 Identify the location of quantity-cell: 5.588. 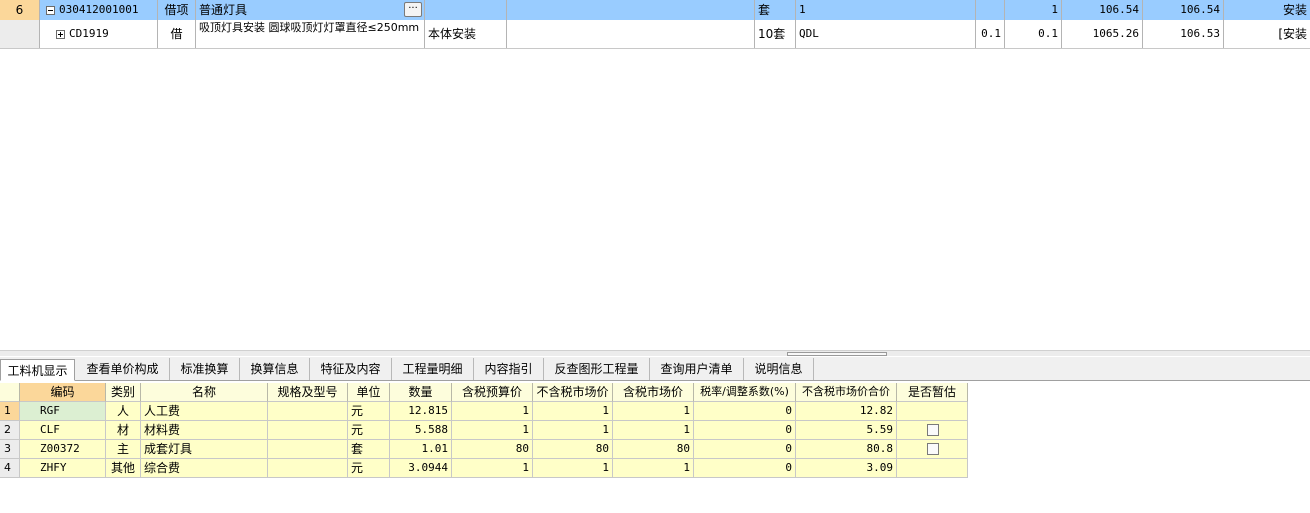
(421, 430).